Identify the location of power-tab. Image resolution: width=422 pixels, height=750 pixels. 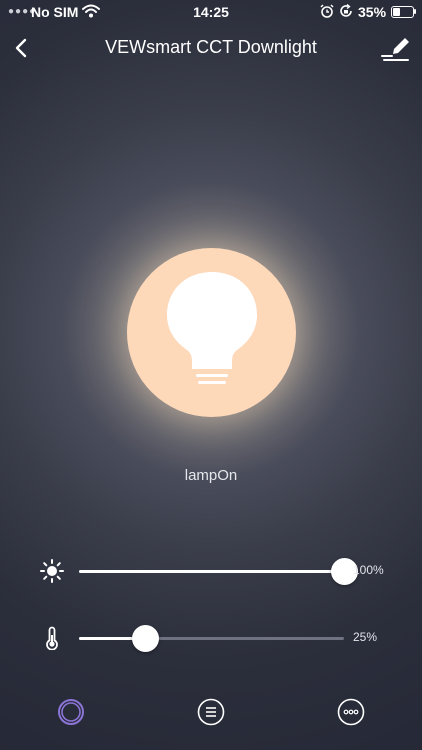
(71, 712).